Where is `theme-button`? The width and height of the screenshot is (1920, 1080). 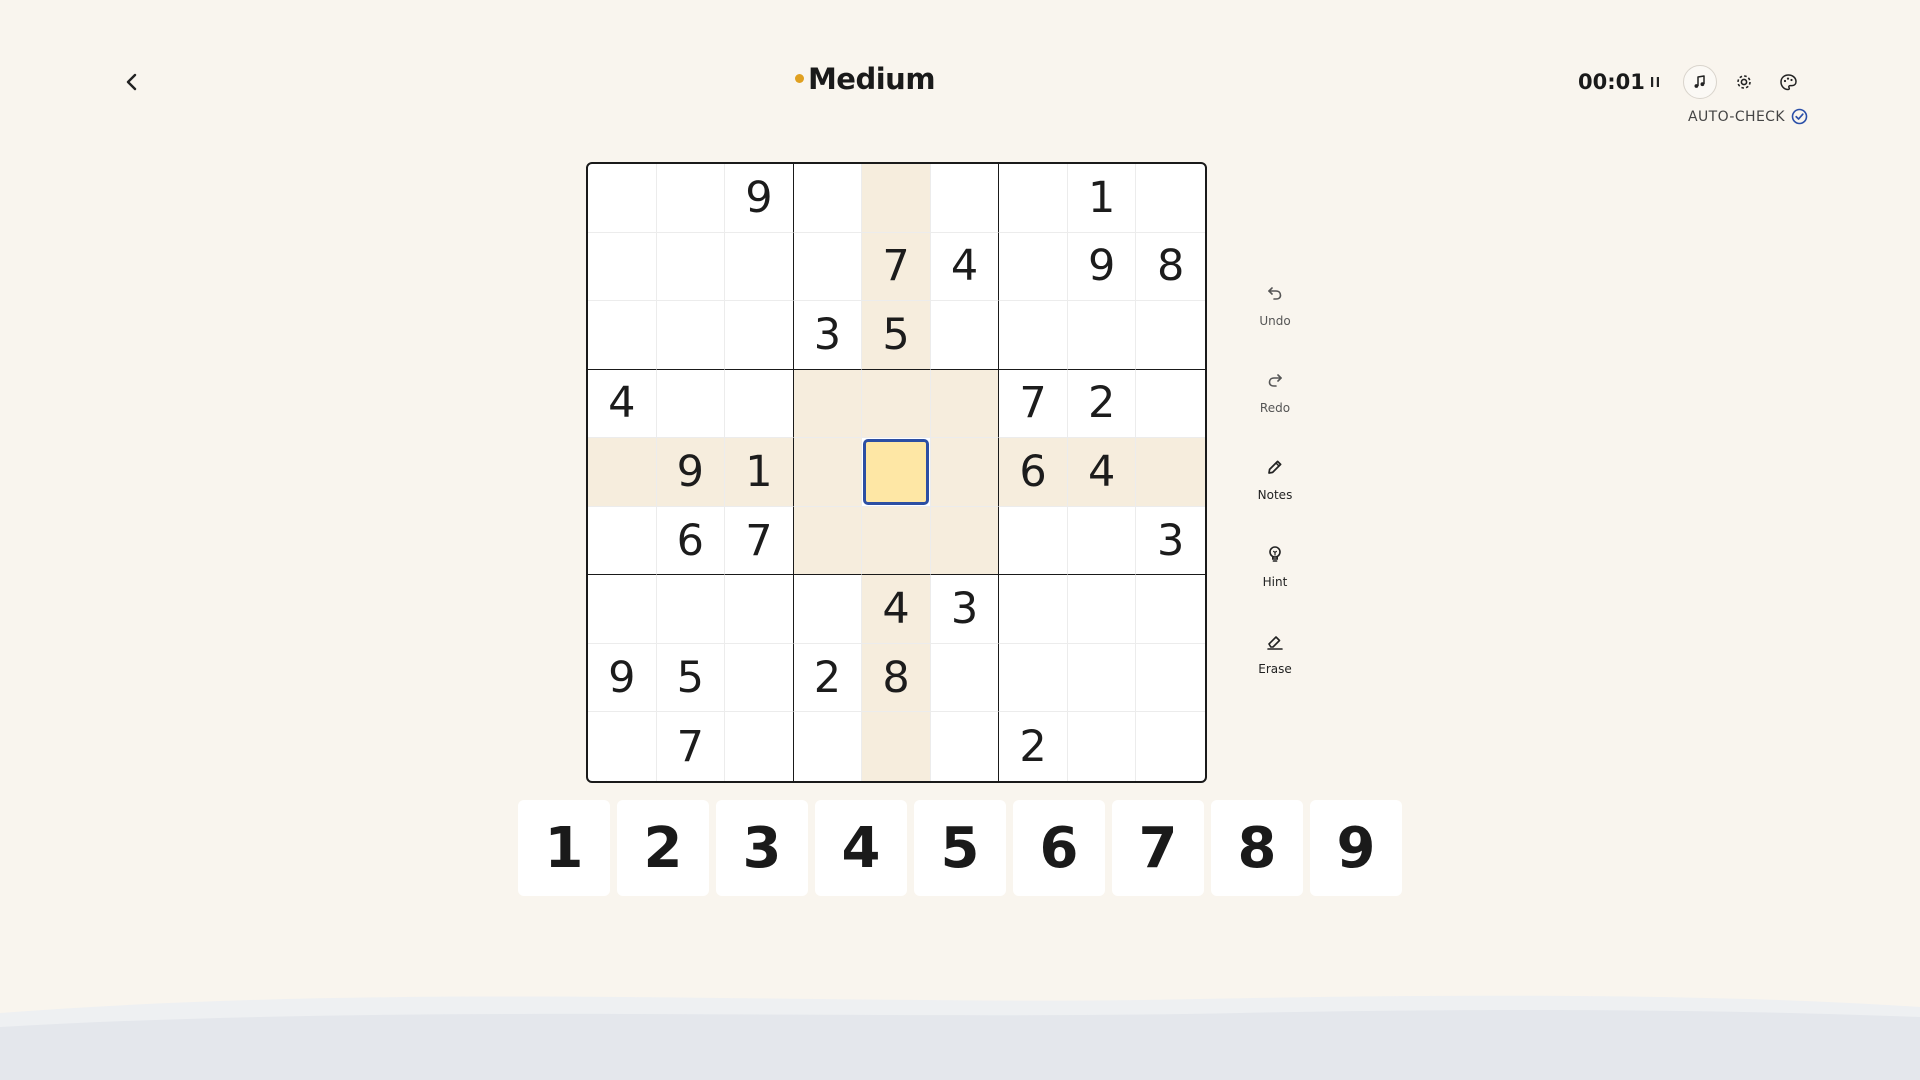 theme-button is located at coordinates (1788, 82).